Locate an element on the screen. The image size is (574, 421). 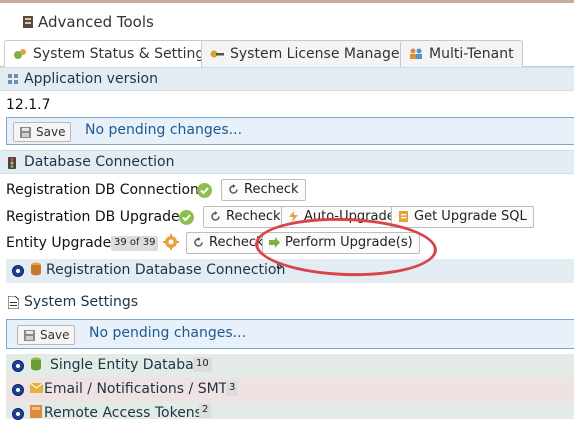
users-icon is located at coordinates (416, 53).